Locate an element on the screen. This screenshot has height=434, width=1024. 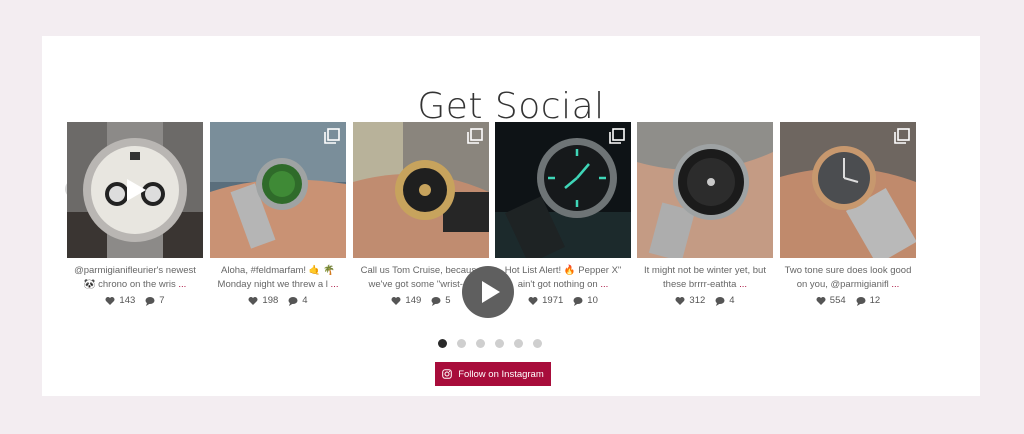
like-count: 312 is located at coordinates (697, 300).